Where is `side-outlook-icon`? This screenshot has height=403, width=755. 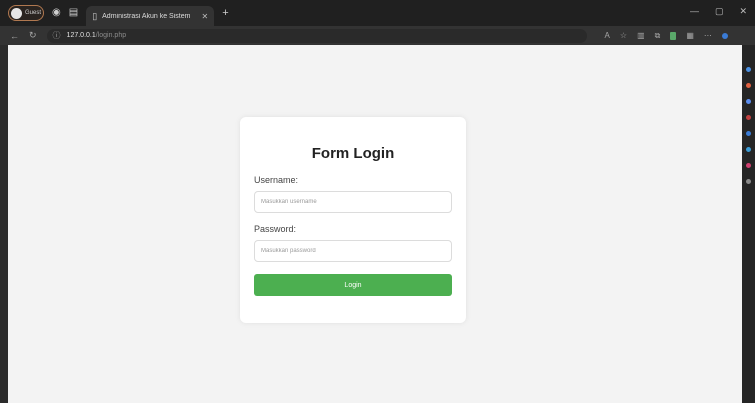 side-outlook-icon is located at coordinates (748, 149).